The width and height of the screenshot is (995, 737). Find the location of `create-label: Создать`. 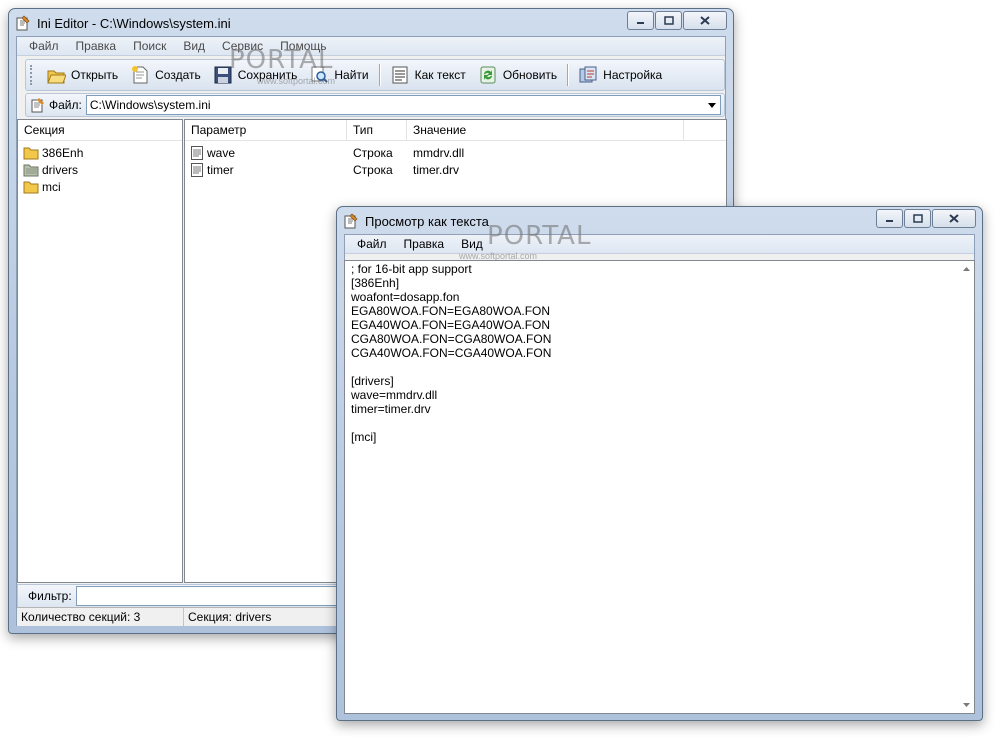

create-label: Создать is located at coordinates (178, 75).